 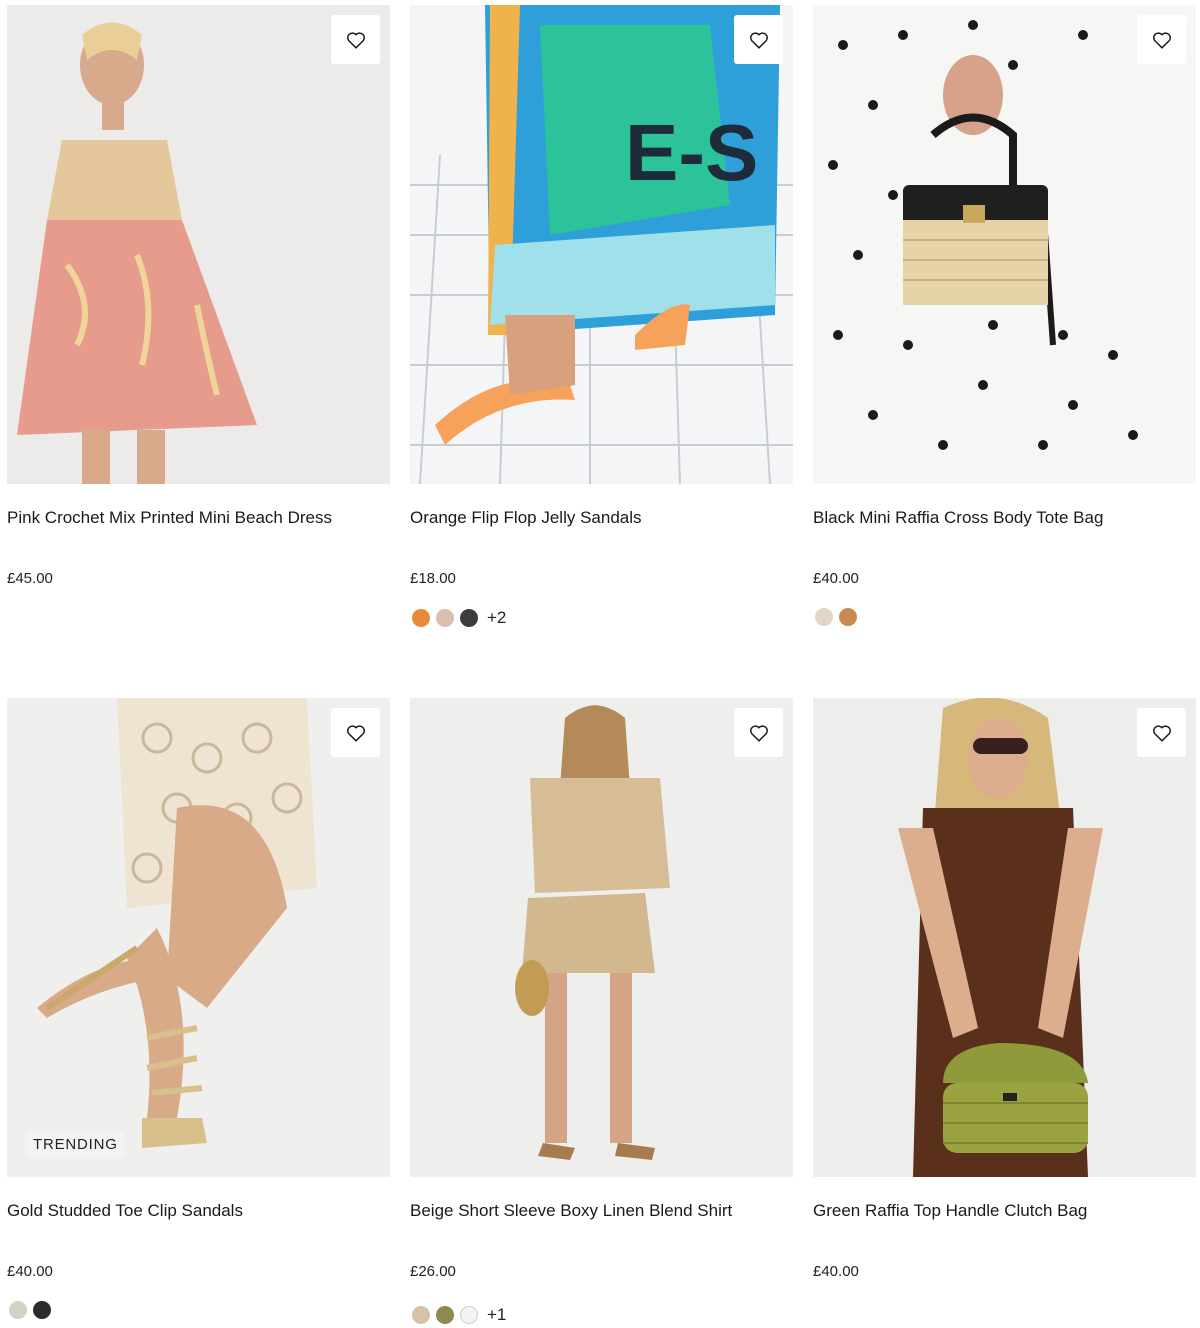 I want to click on trending-badge: TRENDING, so click(x=75, y=1144).